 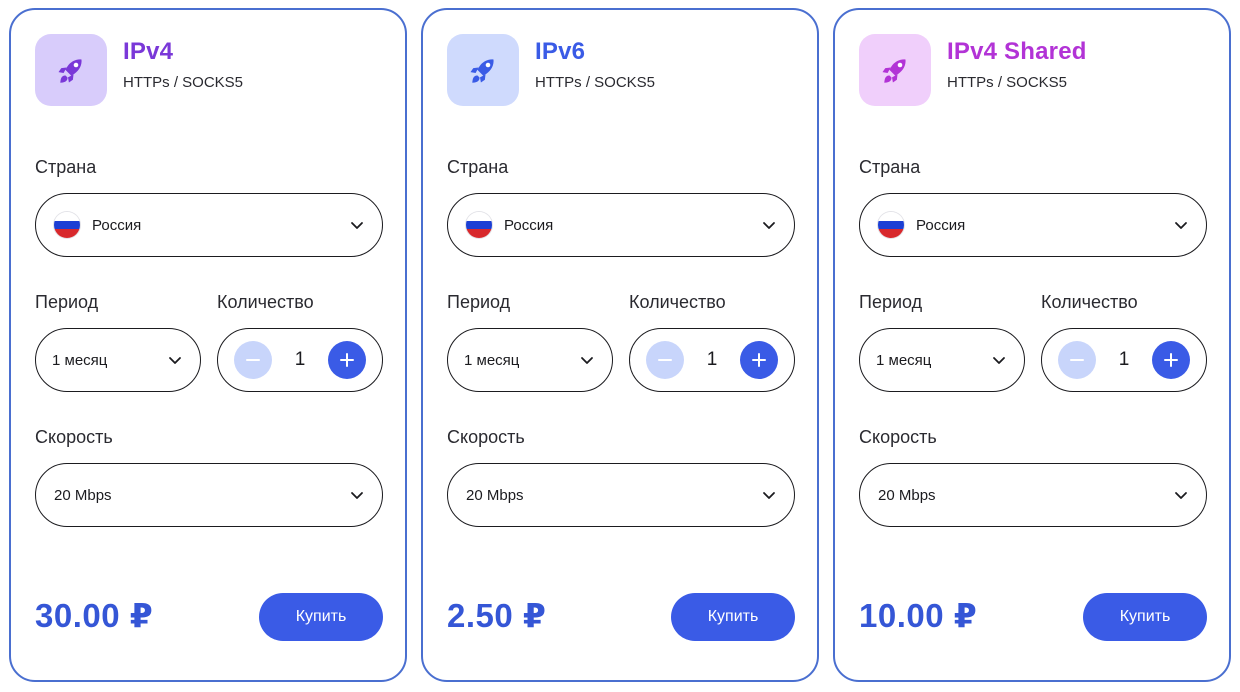 What do you see at coordinates (497, 615) in the screenshot?
I see `price: 2.50 ₽` at bounding box center [497, 615].